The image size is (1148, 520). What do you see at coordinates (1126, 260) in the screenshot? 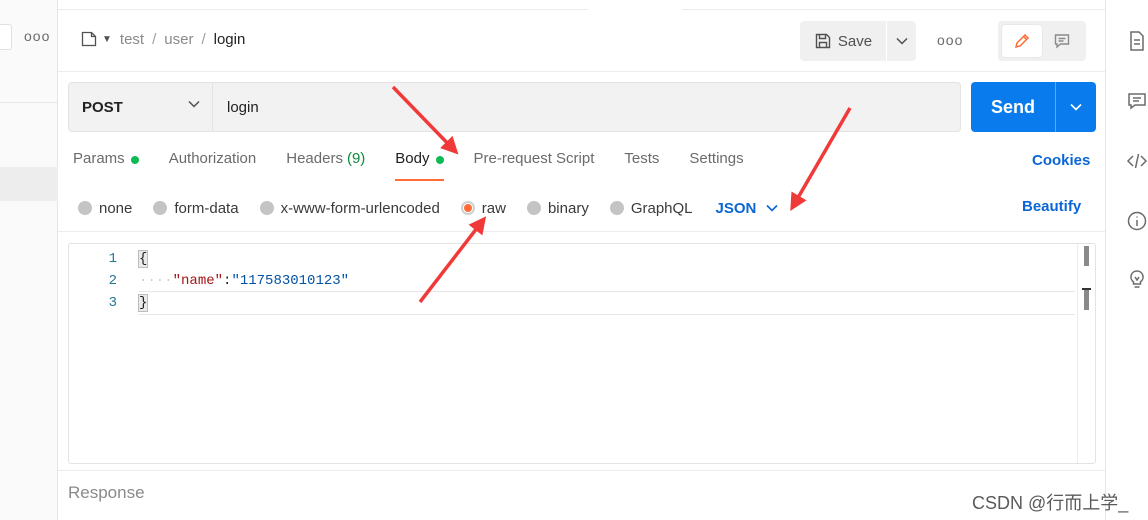
I see `right-toolbar` at bounding box center [1126, 260].